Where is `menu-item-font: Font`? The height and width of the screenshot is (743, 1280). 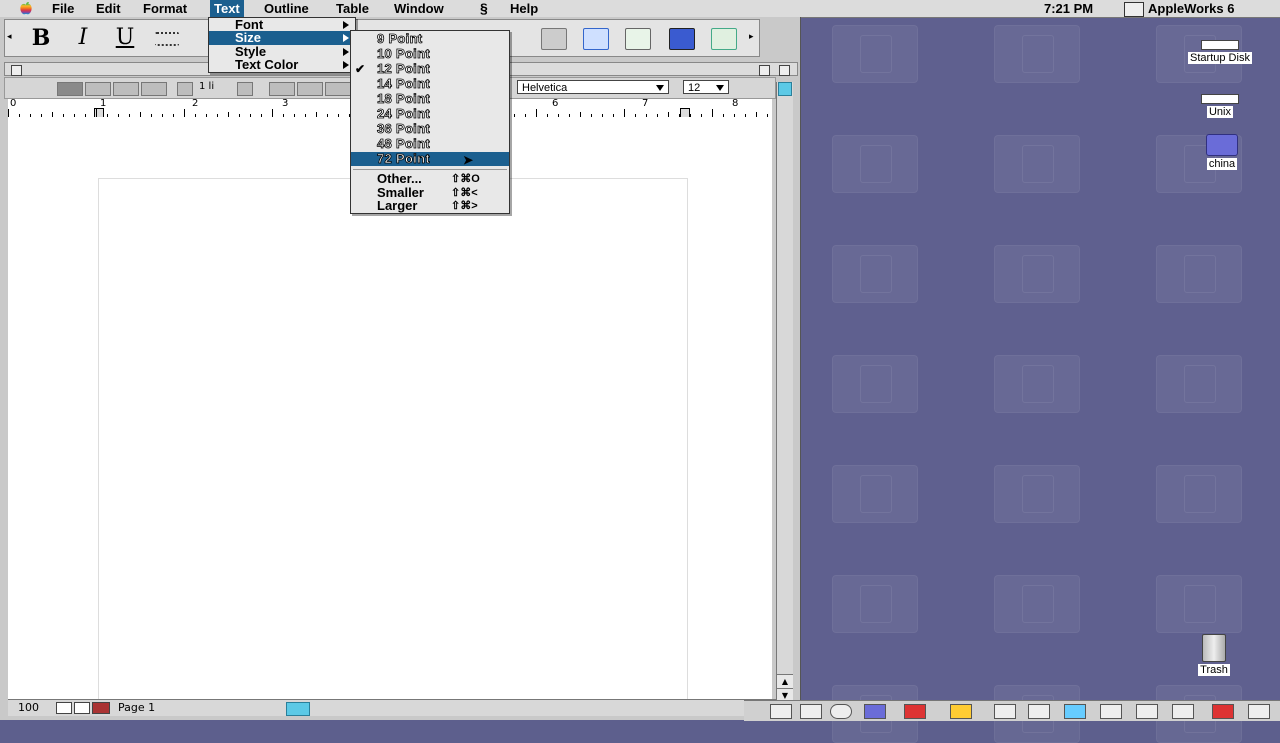 menu-item-font: Font is located at coordinates (282, 25).